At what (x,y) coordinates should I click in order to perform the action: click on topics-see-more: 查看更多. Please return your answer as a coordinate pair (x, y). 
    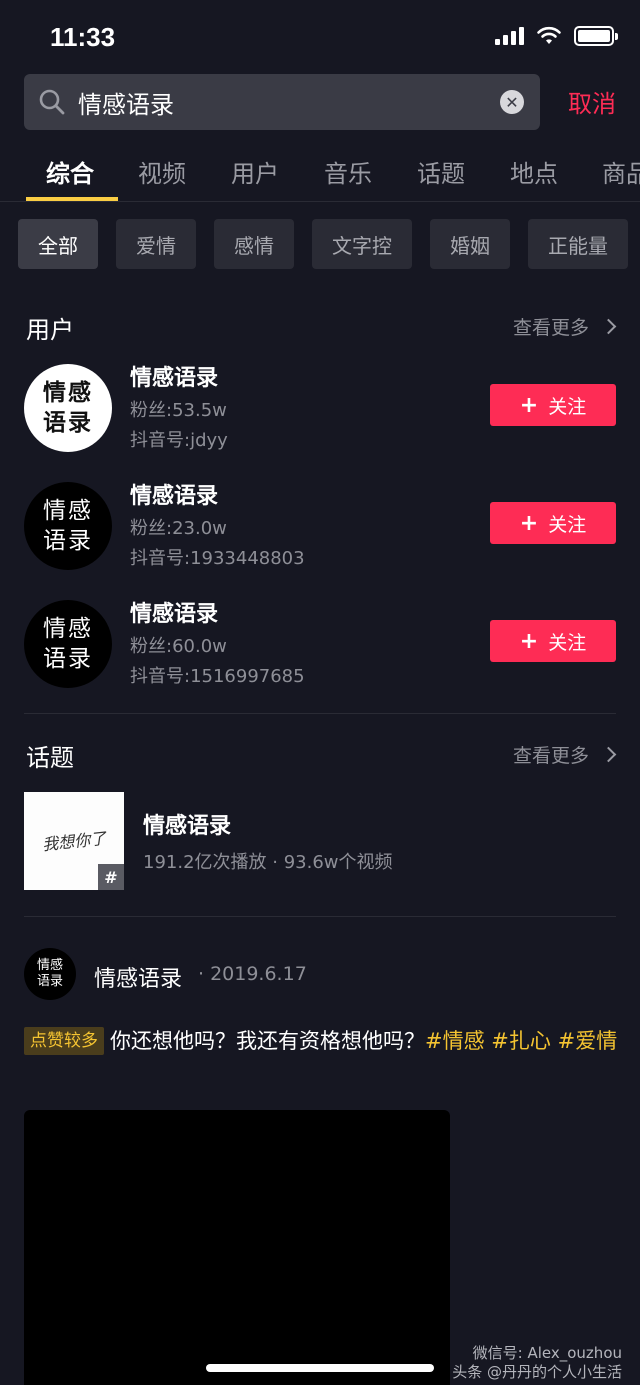
    Looking at the image, I should click on (564, 754).